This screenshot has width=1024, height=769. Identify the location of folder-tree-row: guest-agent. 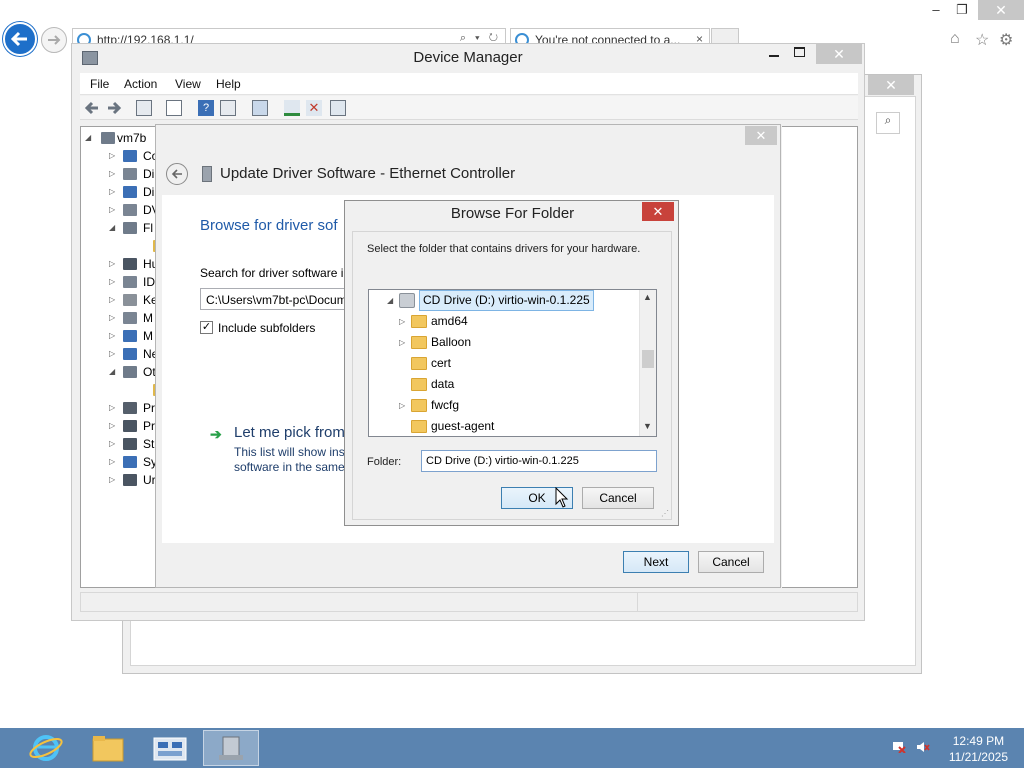
(504, 426).